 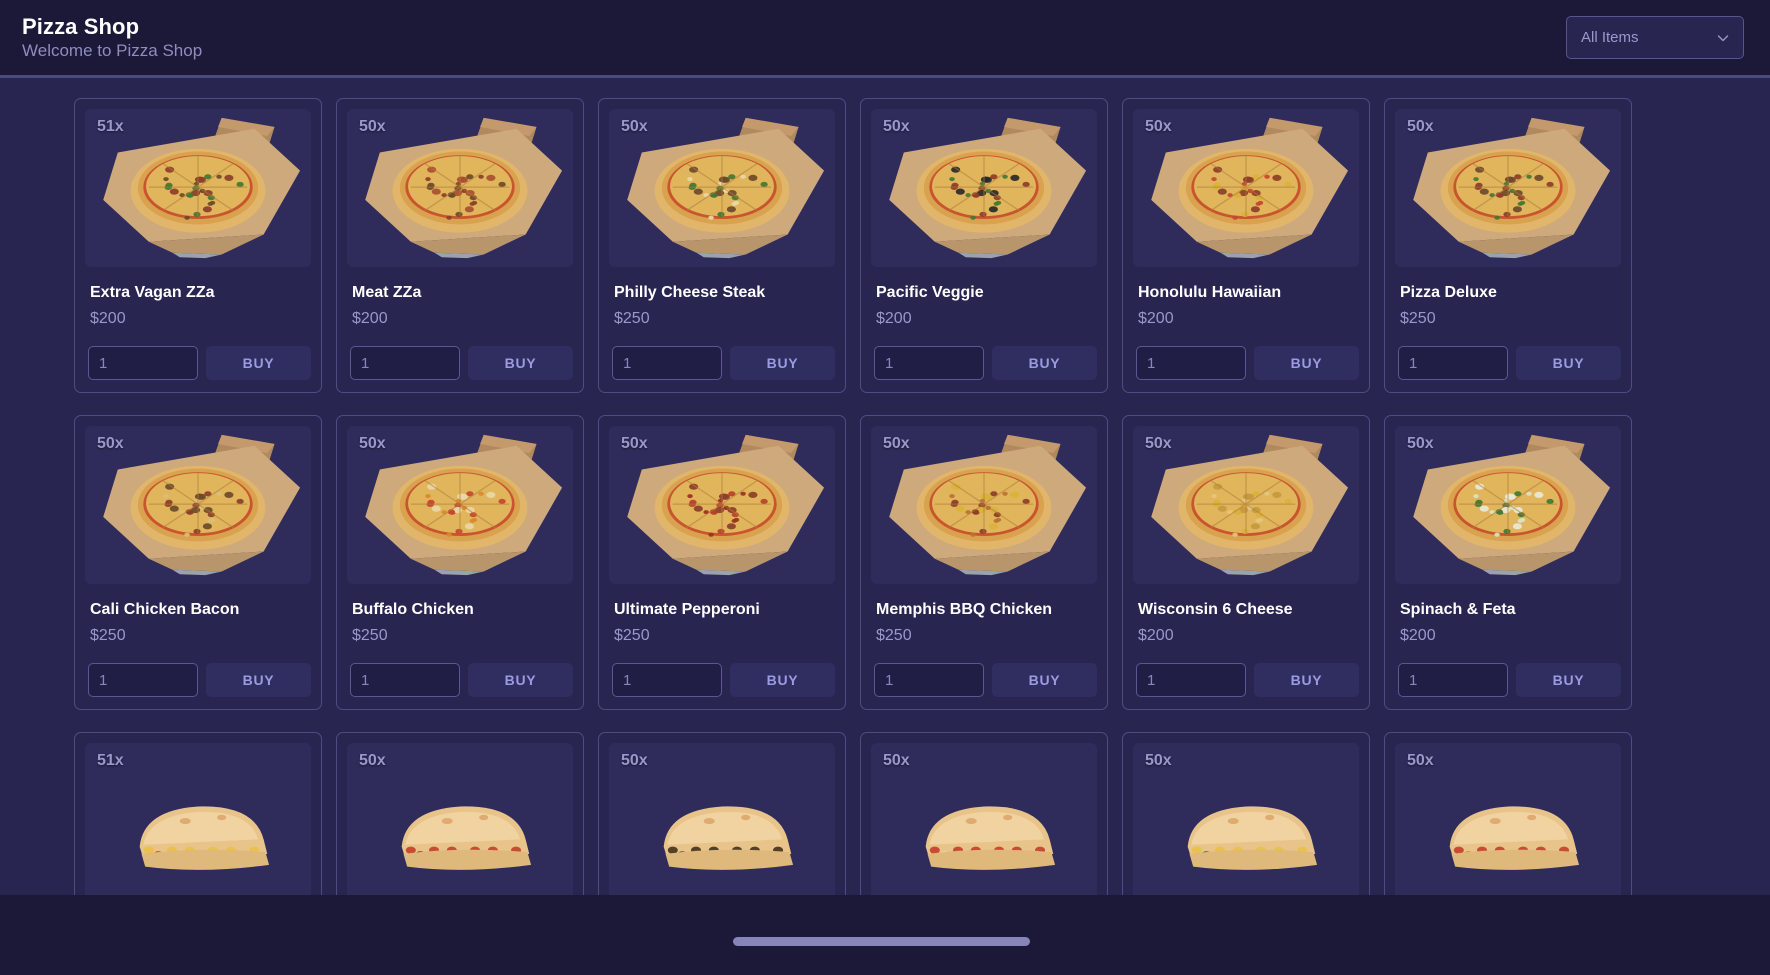 What do you see at coordinates (1448, 292) in the screenshot?
I see `product-name: Pizza Deluxe` at bounding box center [1448, 292].